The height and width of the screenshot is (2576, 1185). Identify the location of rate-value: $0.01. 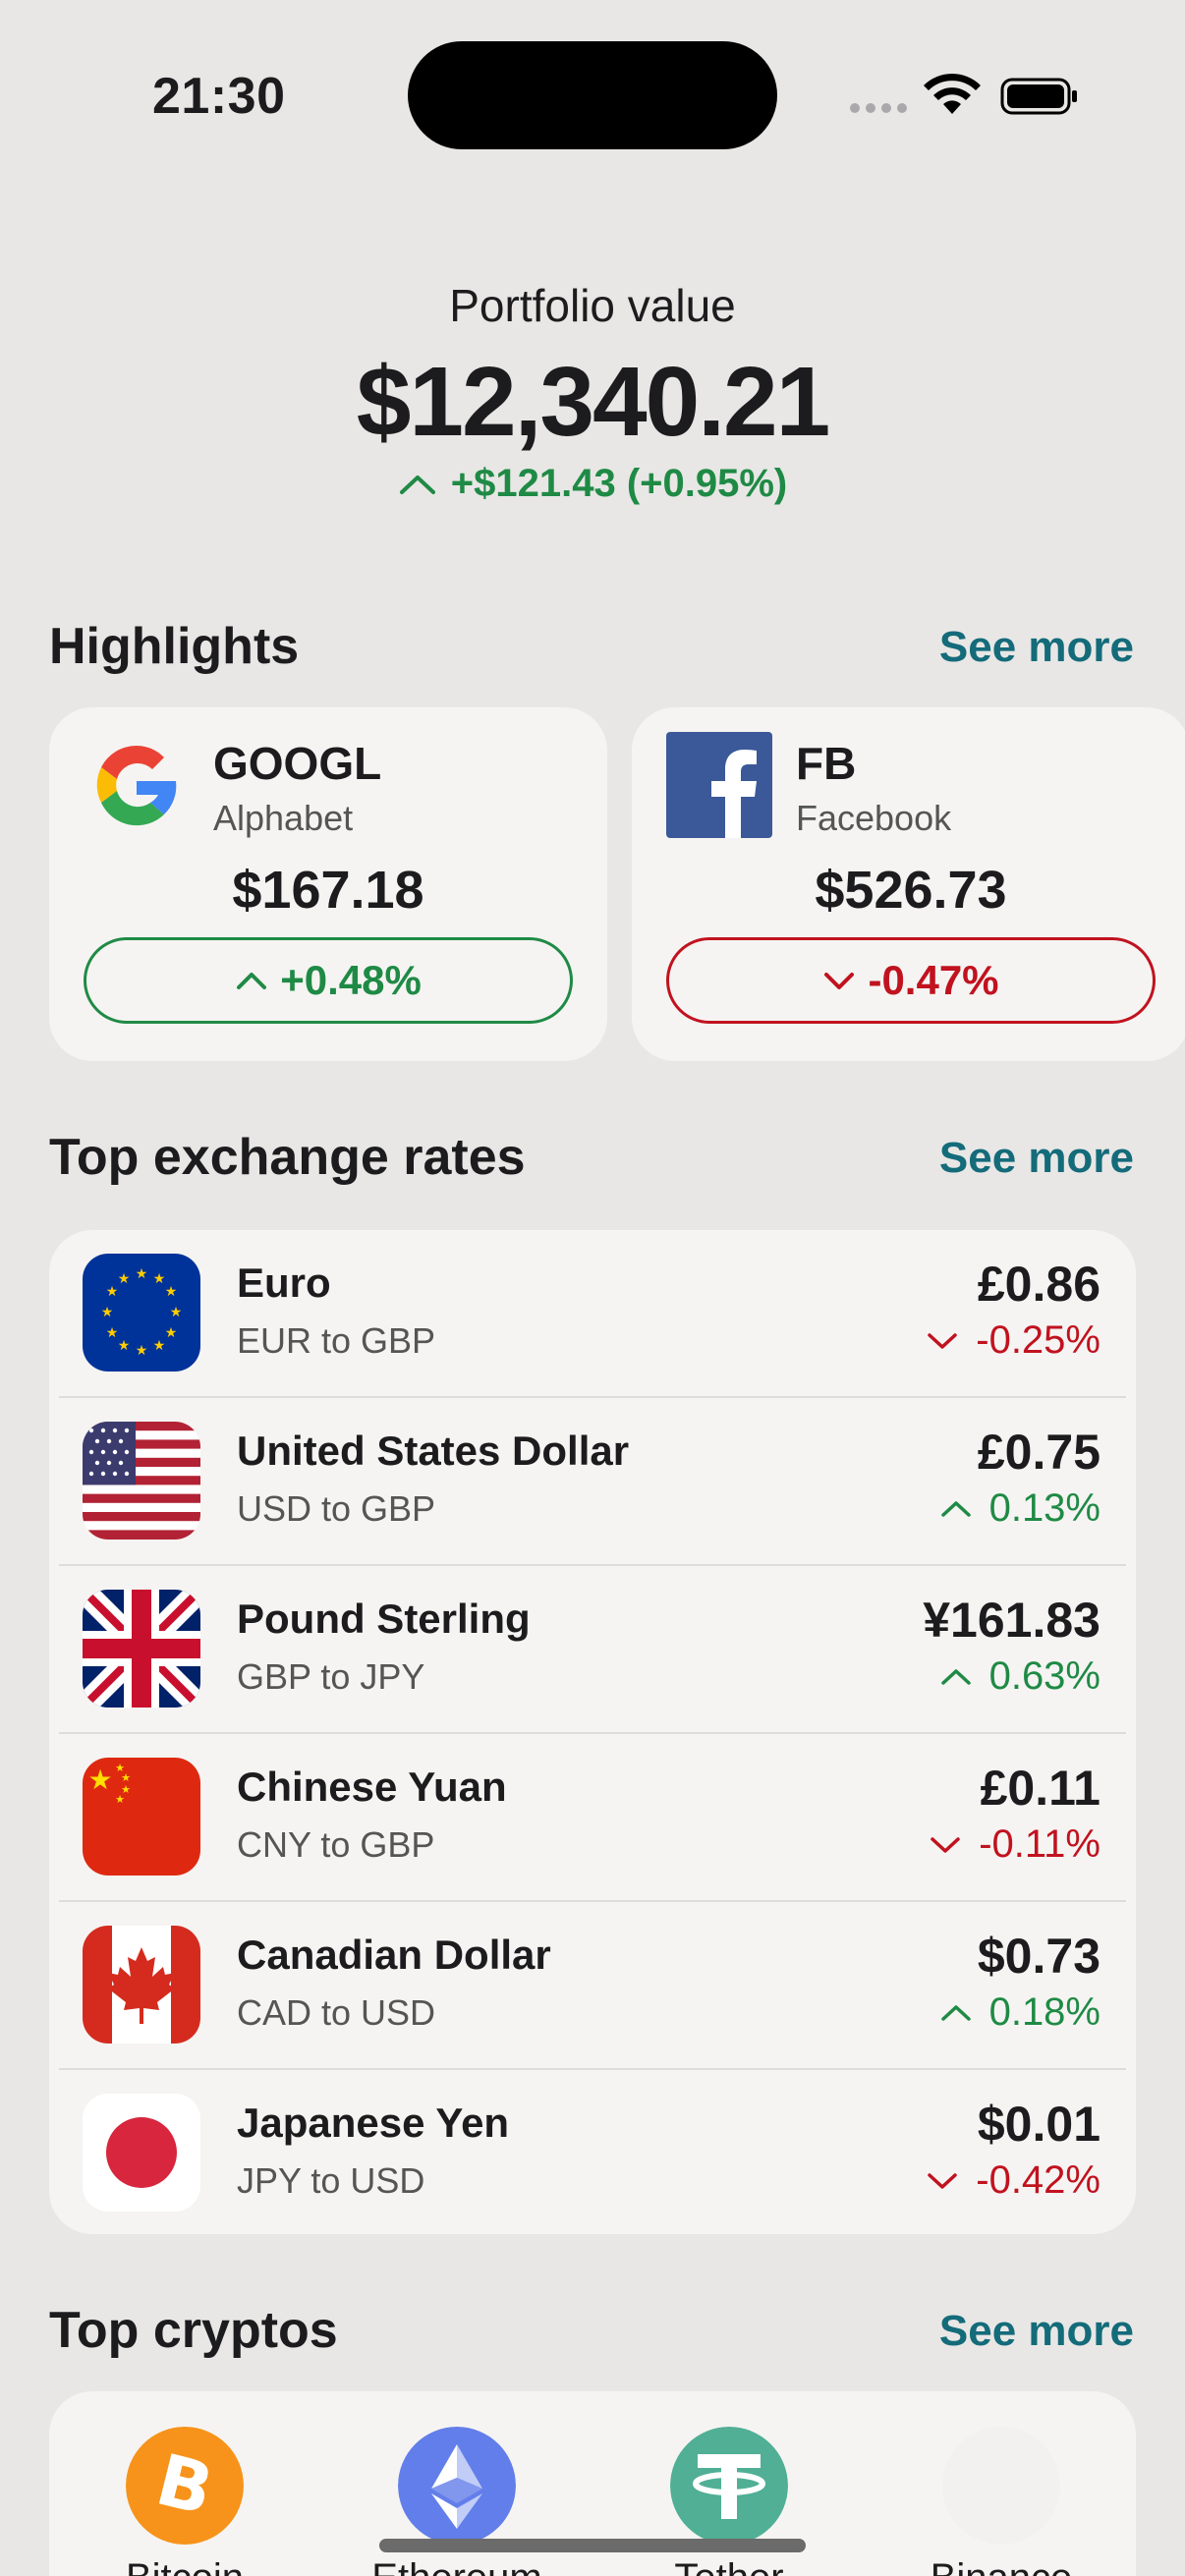
(1038, 2124).